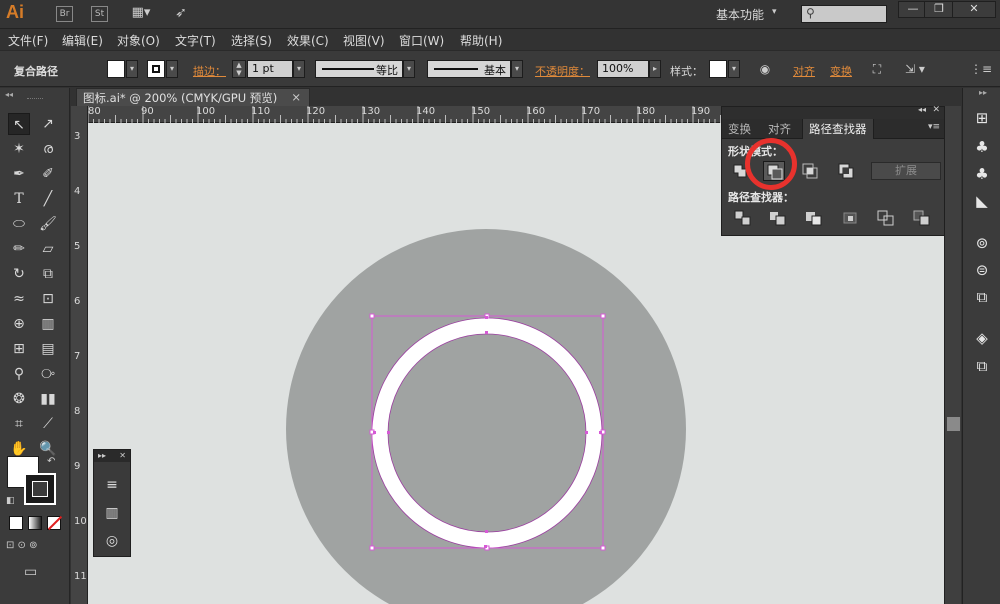 The image size is (1000, 604). I want to click on tab-transform: 变换, so click(739, 129).